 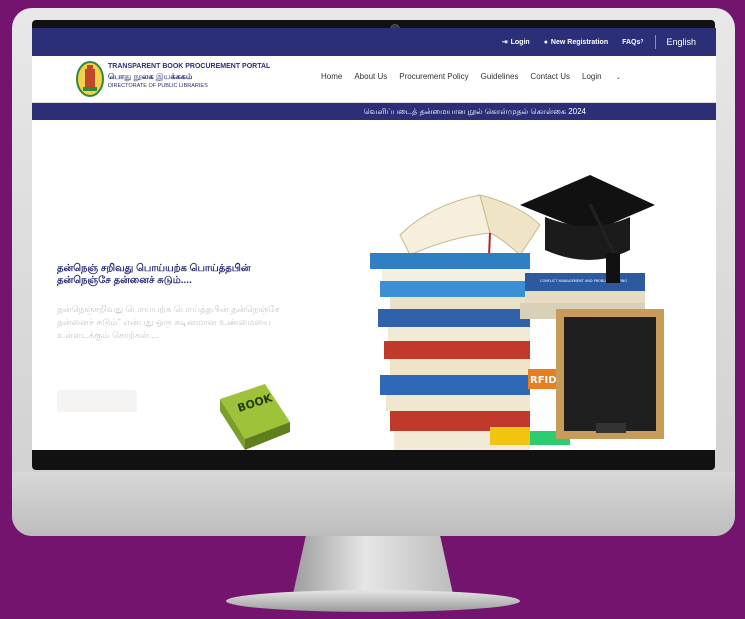 I want to click on tamilnadu-emblem-logo, so click(x=90, y=79).